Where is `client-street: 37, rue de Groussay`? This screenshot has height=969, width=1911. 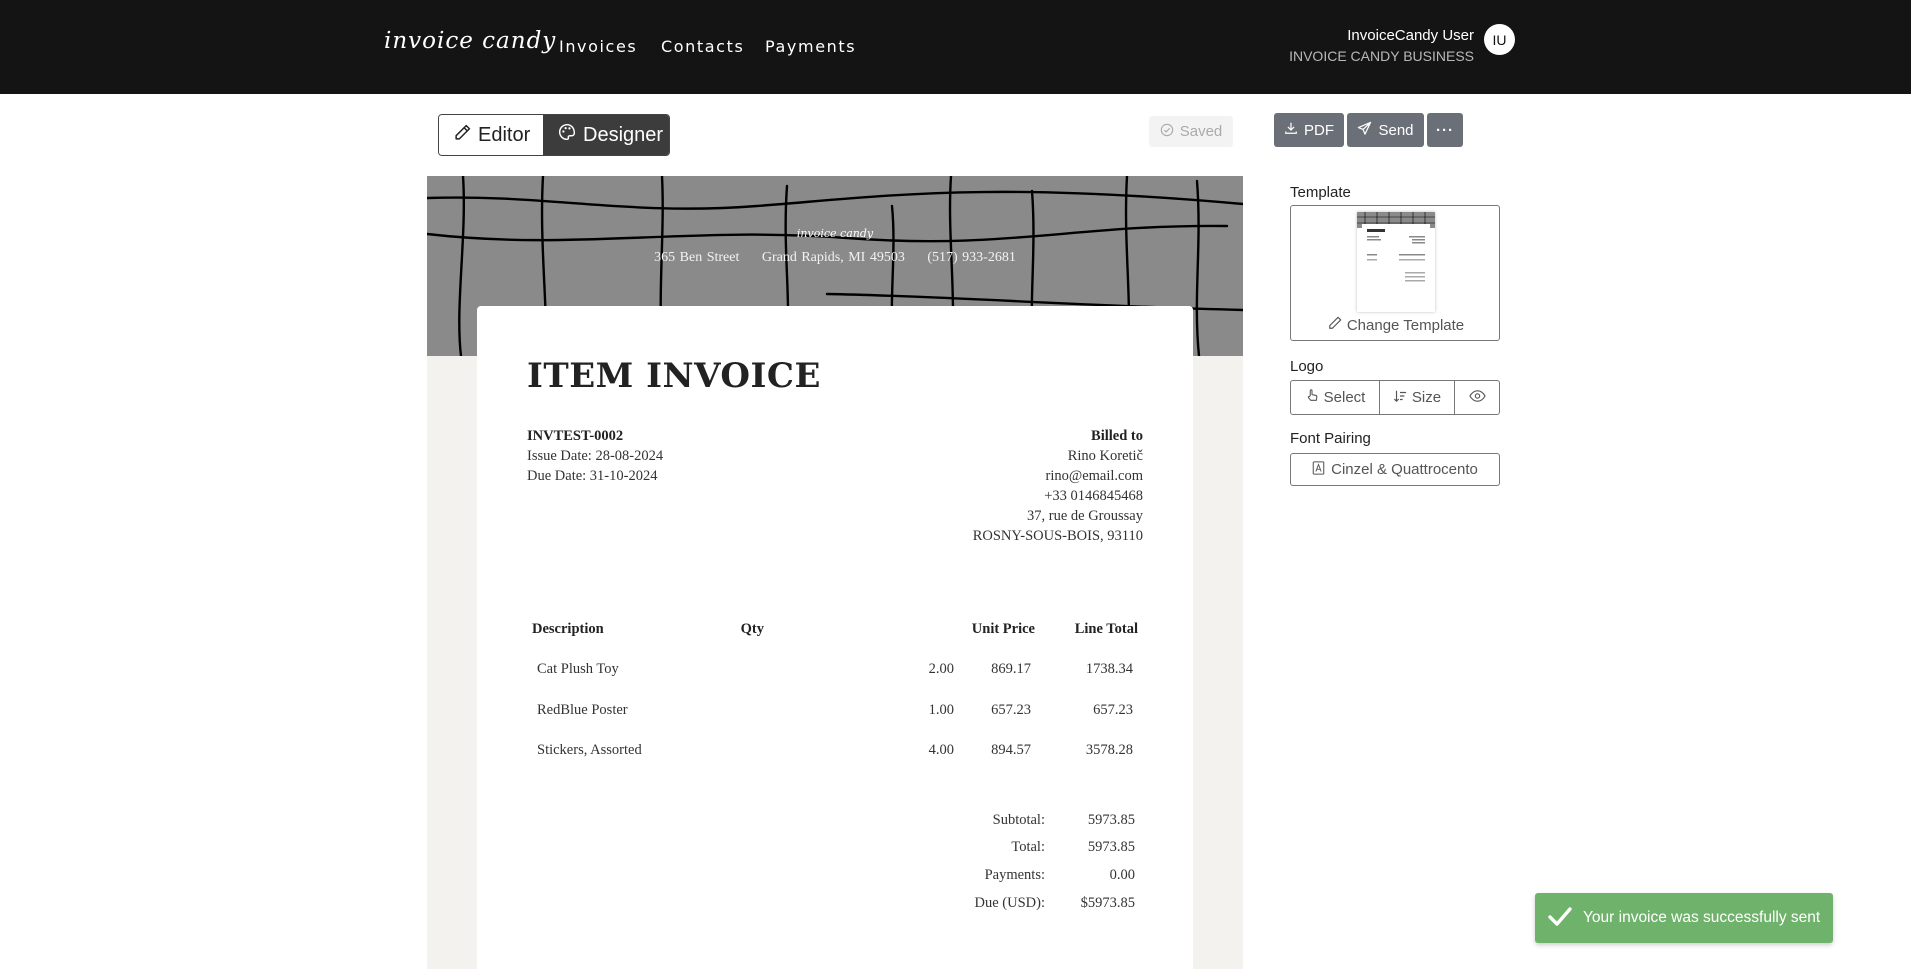 client-street: 37, rue de Groussay is located at coordinates (1085, 516).